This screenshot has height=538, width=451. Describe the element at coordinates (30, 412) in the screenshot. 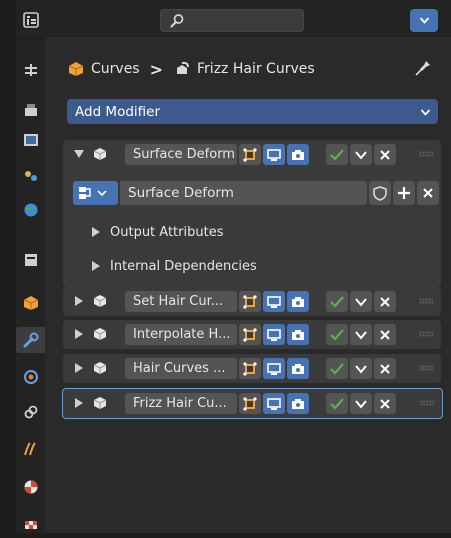

I see `physics-tab-icon` at that location.